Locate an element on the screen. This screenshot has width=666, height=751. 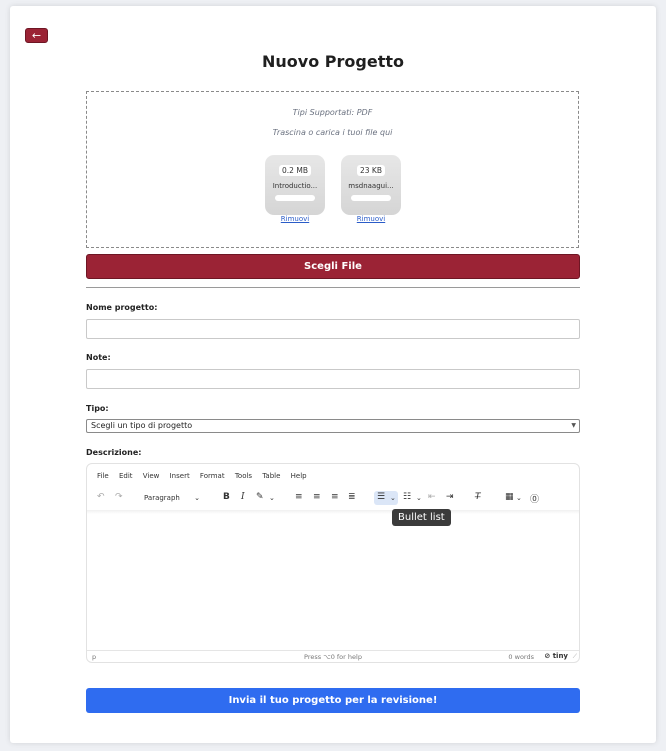
toolbar-shadow is located at coordinates (333, 512).